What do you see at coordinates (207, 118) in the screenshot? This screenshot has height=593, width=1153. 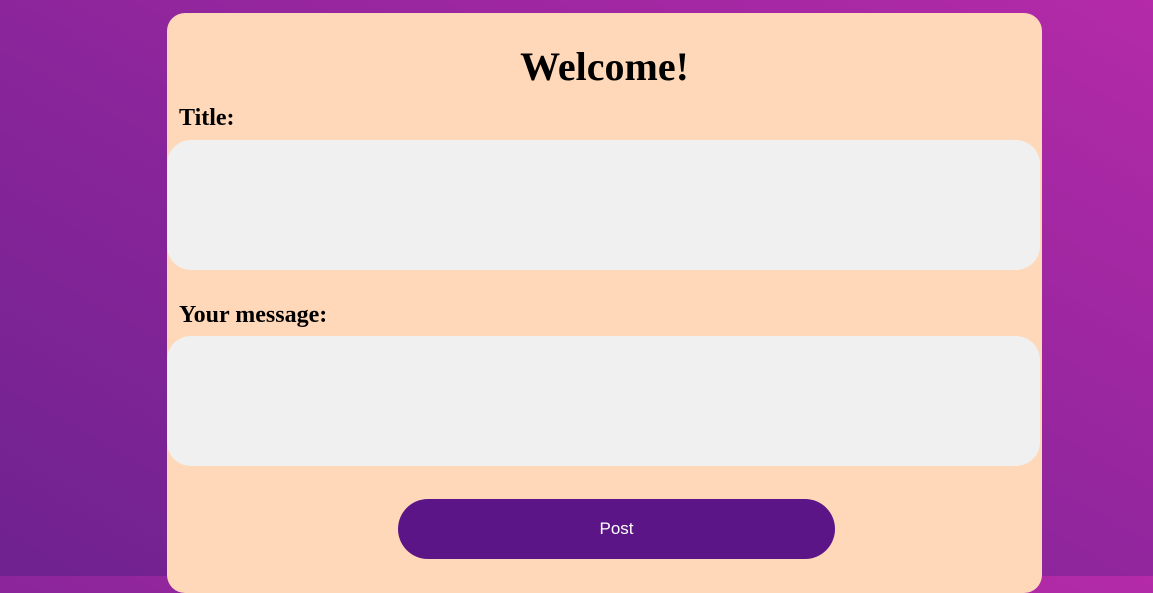 I see `title-label: Title:` at bounding box center [207, 118].